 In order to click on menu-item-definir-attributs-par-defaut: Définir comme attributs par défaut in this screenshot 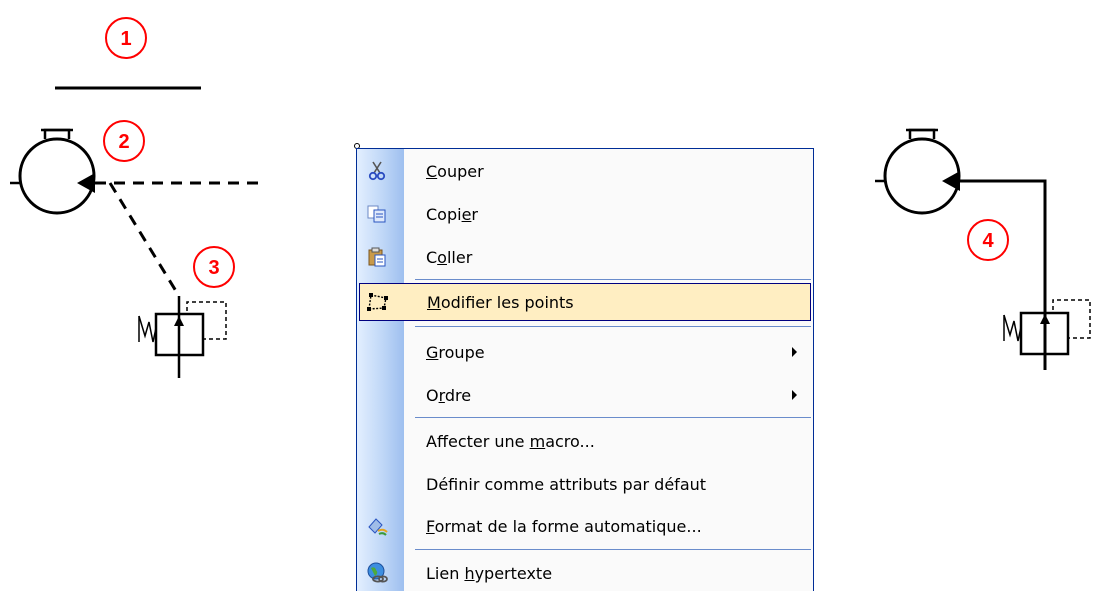, I will do `click(585, 484)`.